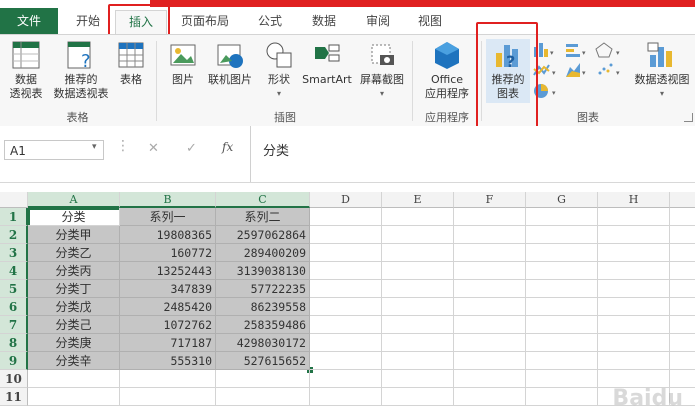 This screenshot has height=415, width=695. Describe the element at coordinates (490, 200) in the screenshot. I see `column-header-f: F` at that location.